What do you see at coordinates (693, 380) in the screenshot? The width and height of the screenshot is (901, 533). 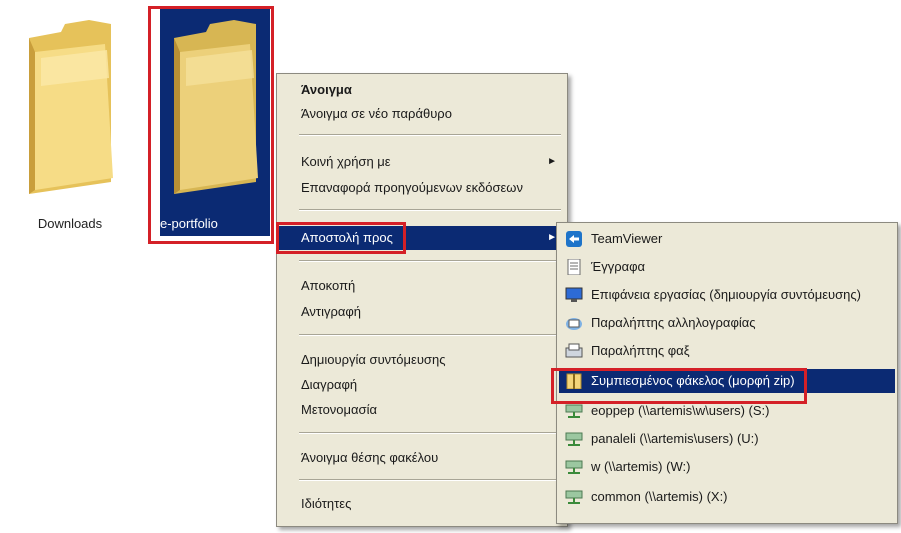 I see `menu-item-label: Συμπιεσμένος φάκελος (μορφή zip)` at bounding box center [693, 380].